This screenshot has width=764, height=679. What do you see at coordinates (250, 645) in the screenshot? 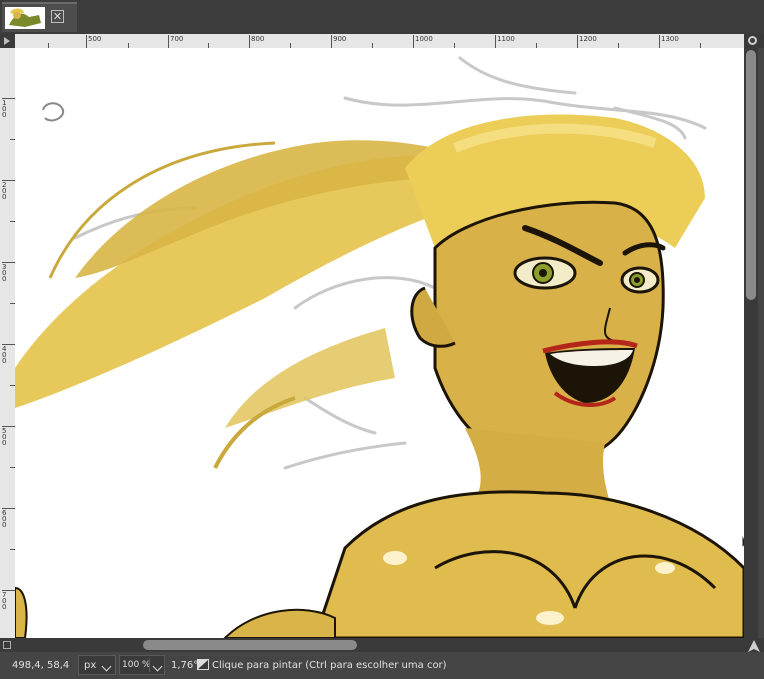
I see `horizontal-scroll-handle` at bounding box center [250, 645].